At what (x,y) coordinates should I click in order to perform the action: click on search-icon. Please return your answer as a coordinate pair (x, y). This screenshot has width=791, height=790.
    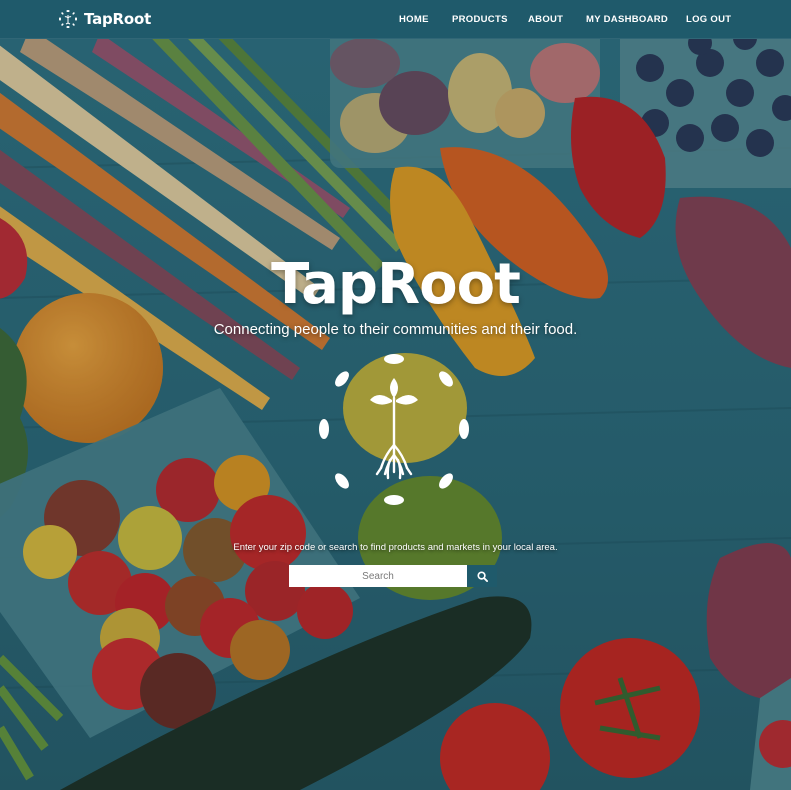
    Looking at the image, I should click on (482, 576).